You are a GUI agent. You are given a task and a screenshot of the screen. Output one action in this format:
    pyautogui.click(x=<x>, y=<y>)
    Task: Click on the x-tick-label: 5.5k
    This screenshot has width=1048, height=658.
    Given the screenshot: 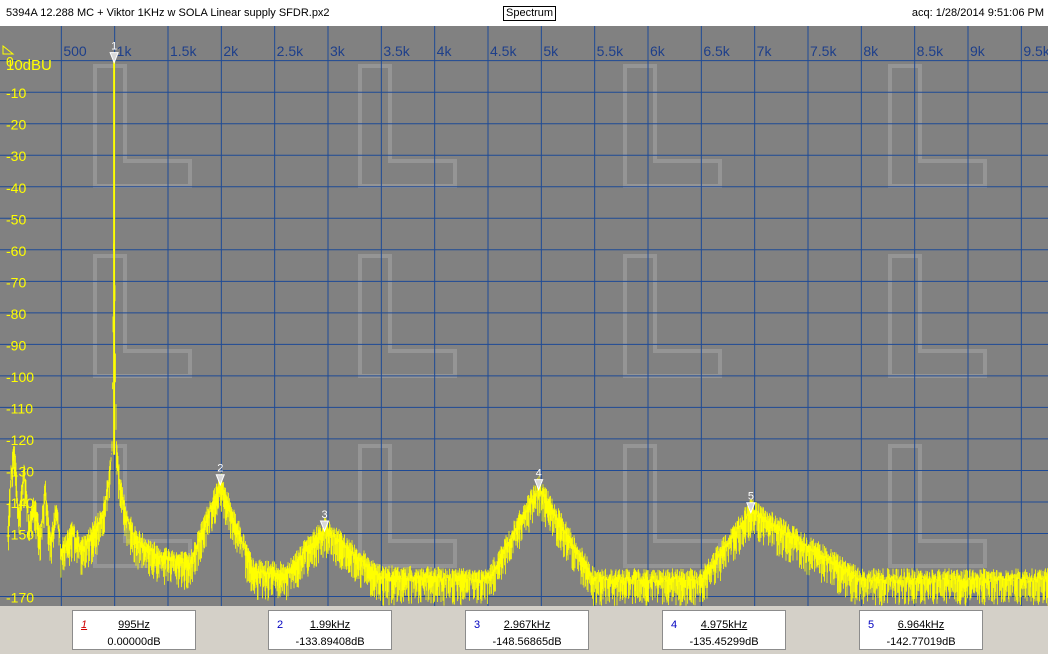 What is the action you would take?
    pyautogui.click(x=610, y=51)
    